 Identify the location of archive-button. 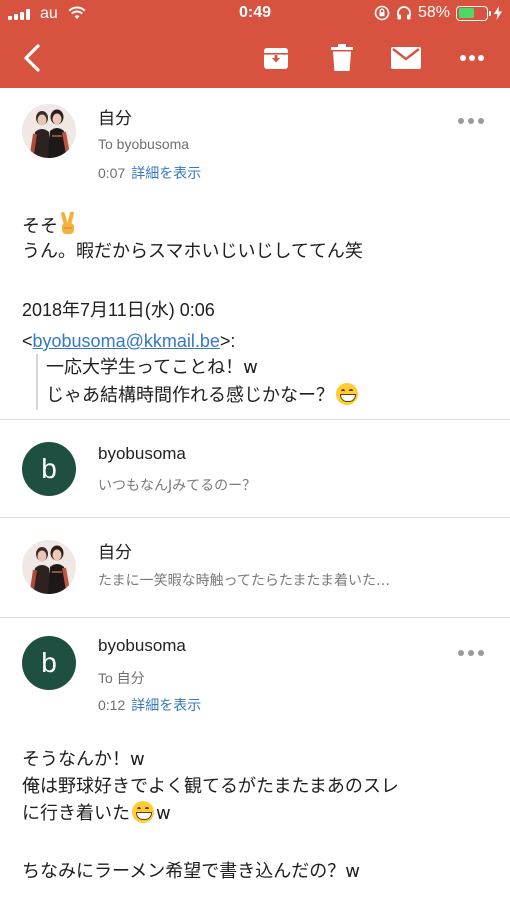
(276, 58).